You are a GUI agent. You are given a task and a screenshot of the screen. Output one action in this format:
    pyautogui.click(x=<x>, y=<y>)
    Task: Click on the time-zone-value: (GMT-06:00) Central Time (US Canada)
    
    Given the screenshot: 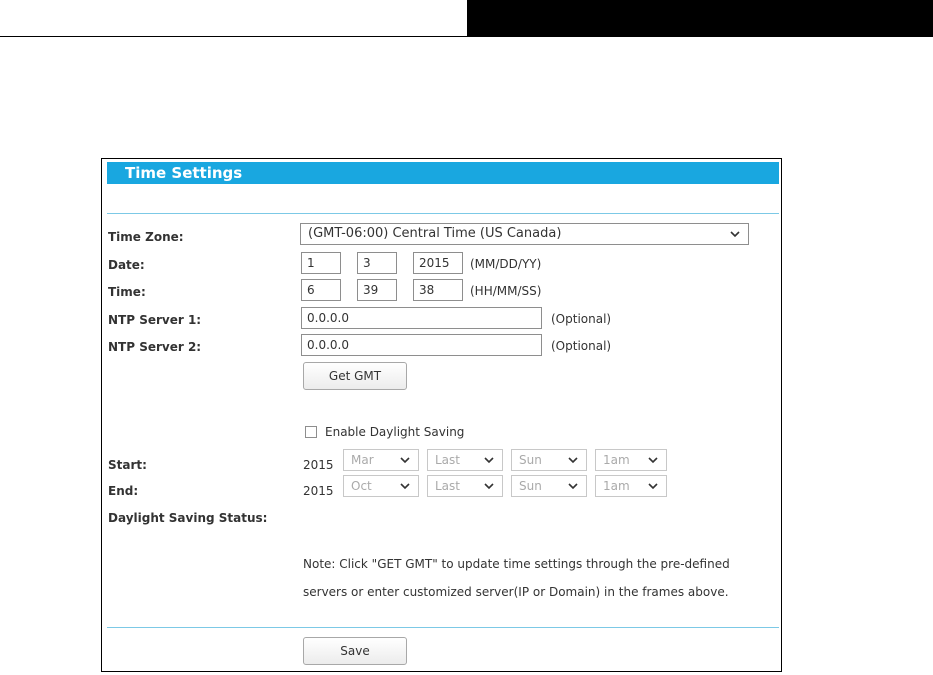 What is the action you would take?
    pyautogui.click(x=435, y=233)
    